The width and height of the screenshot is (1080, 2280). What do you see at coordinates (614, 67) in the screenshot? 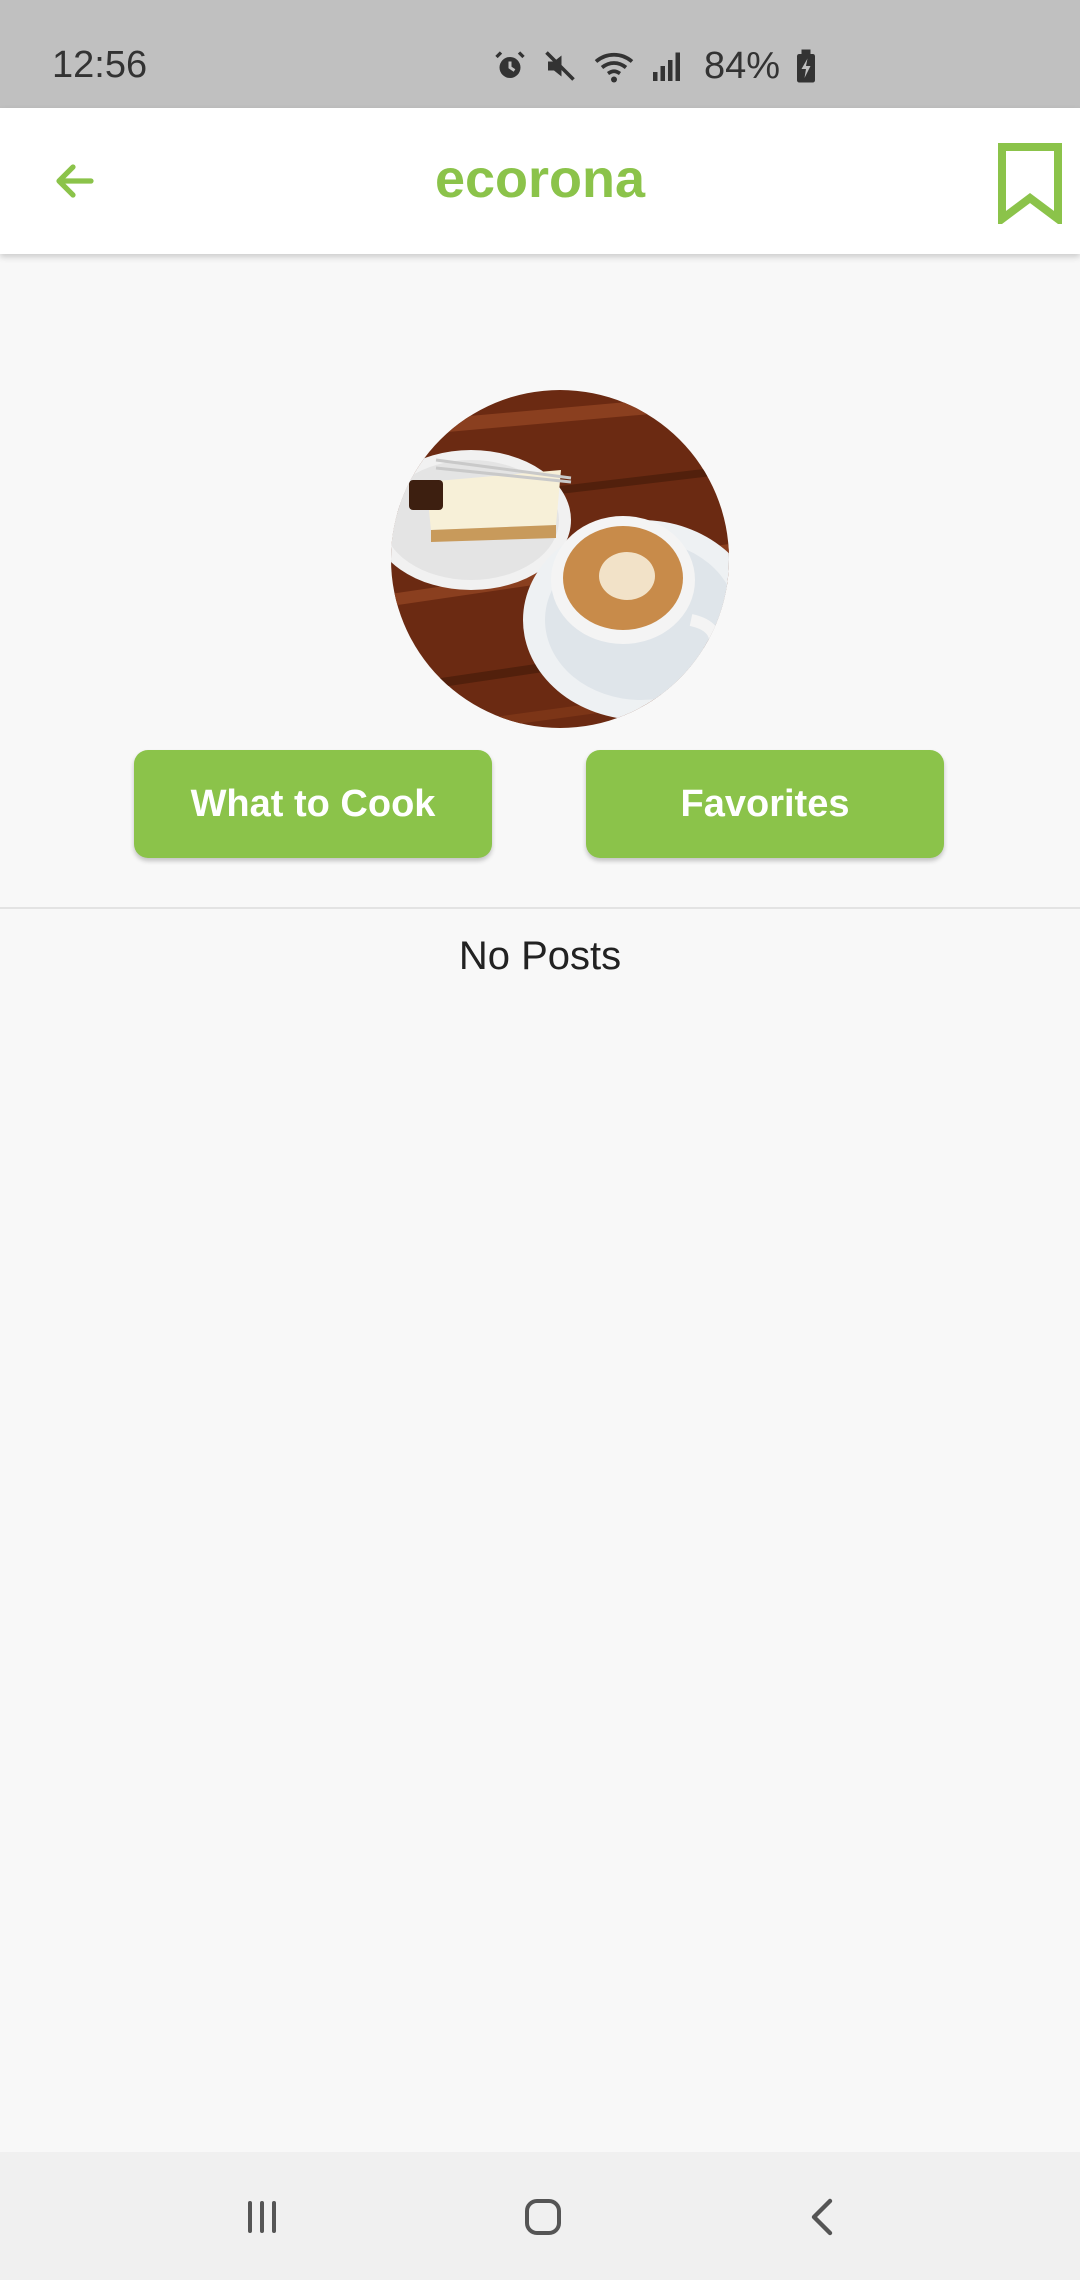
I see `wifi-icon` at bounding box center [614, 67].